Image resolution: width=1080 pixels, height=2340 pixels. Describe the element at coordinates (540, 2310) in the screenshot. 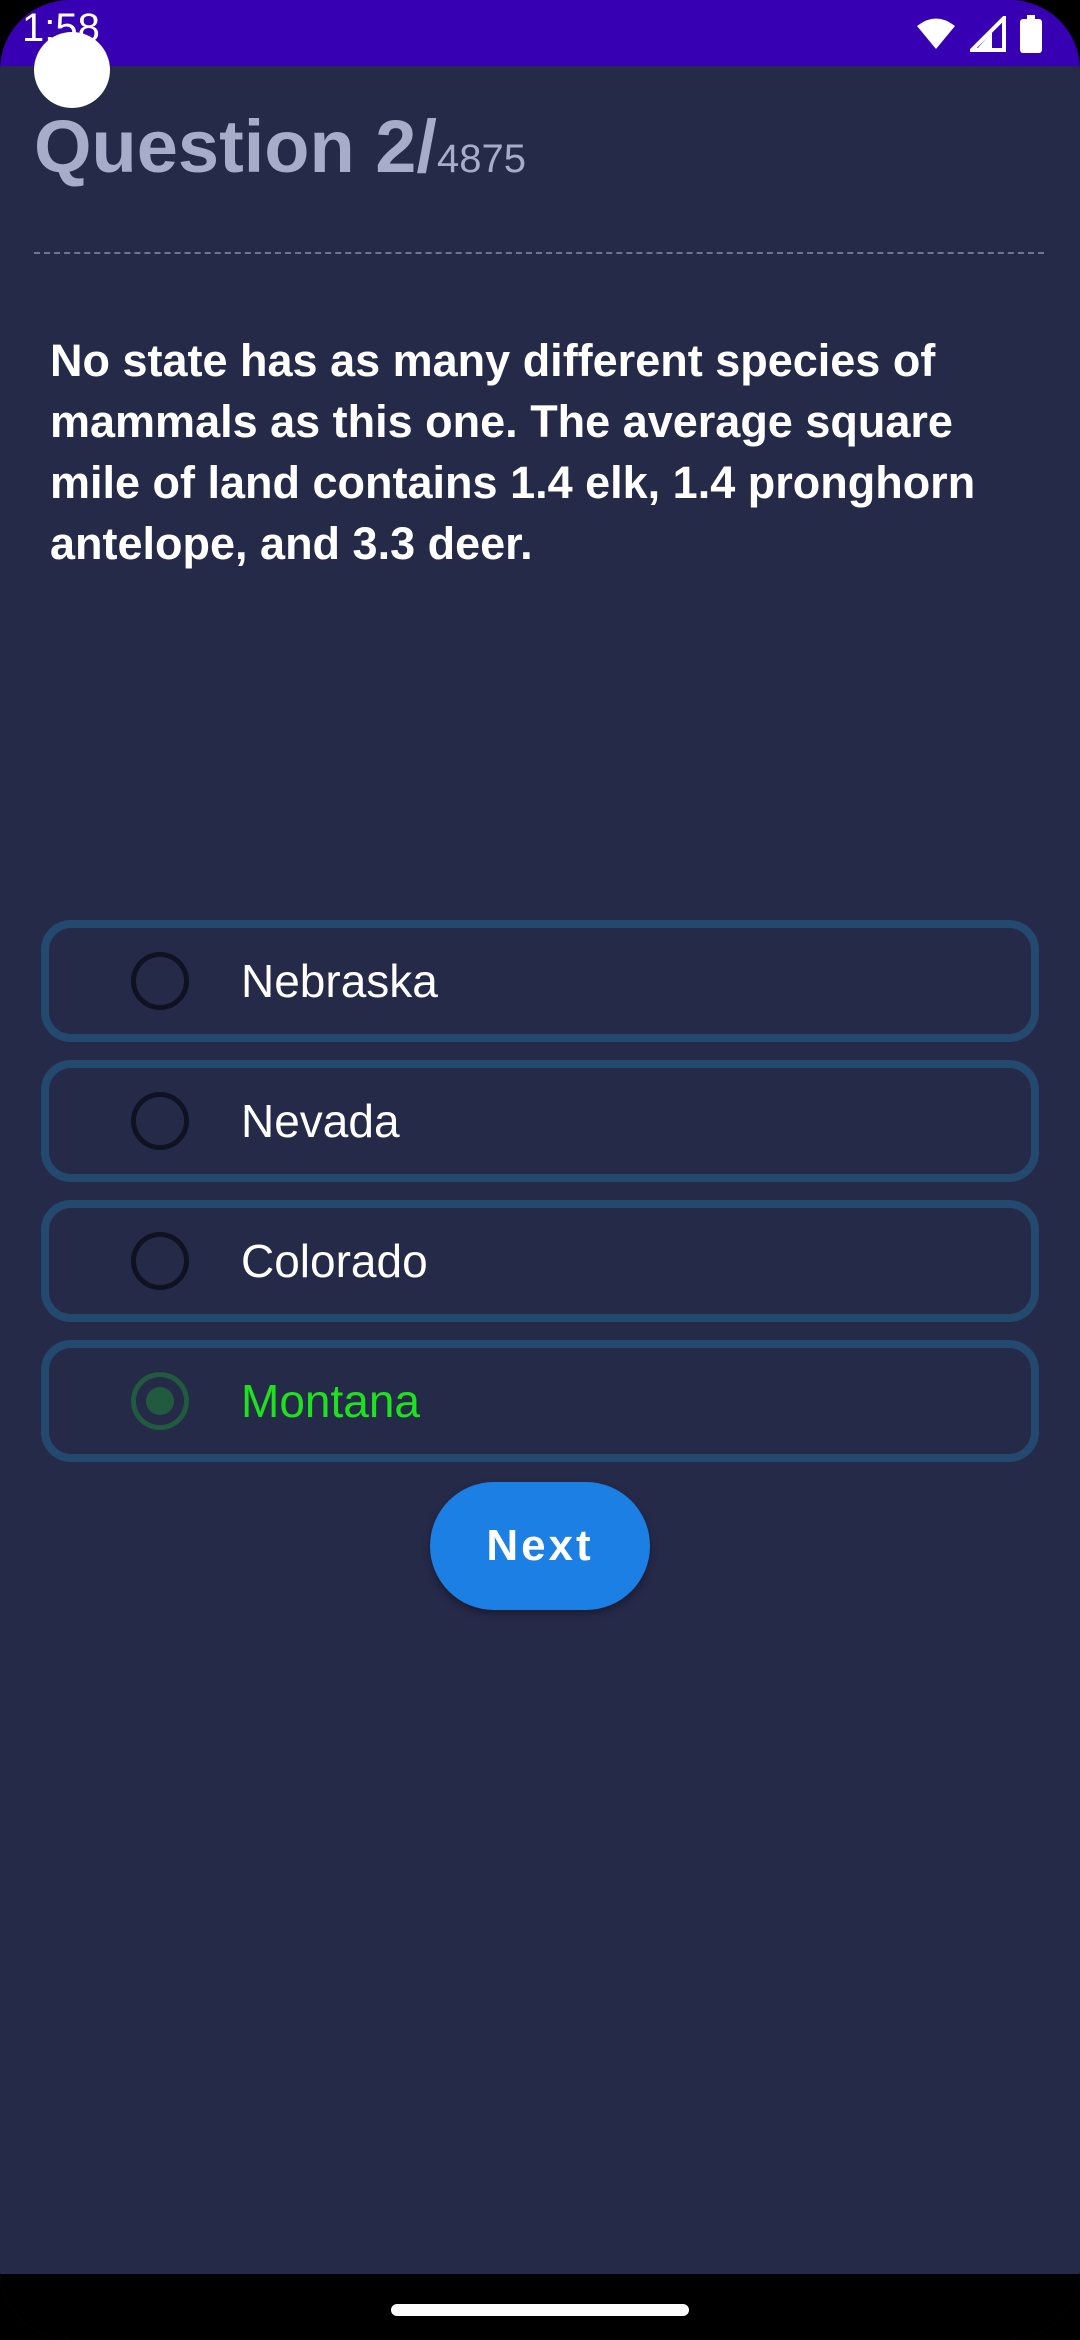

I see `home-indicator` at that location.